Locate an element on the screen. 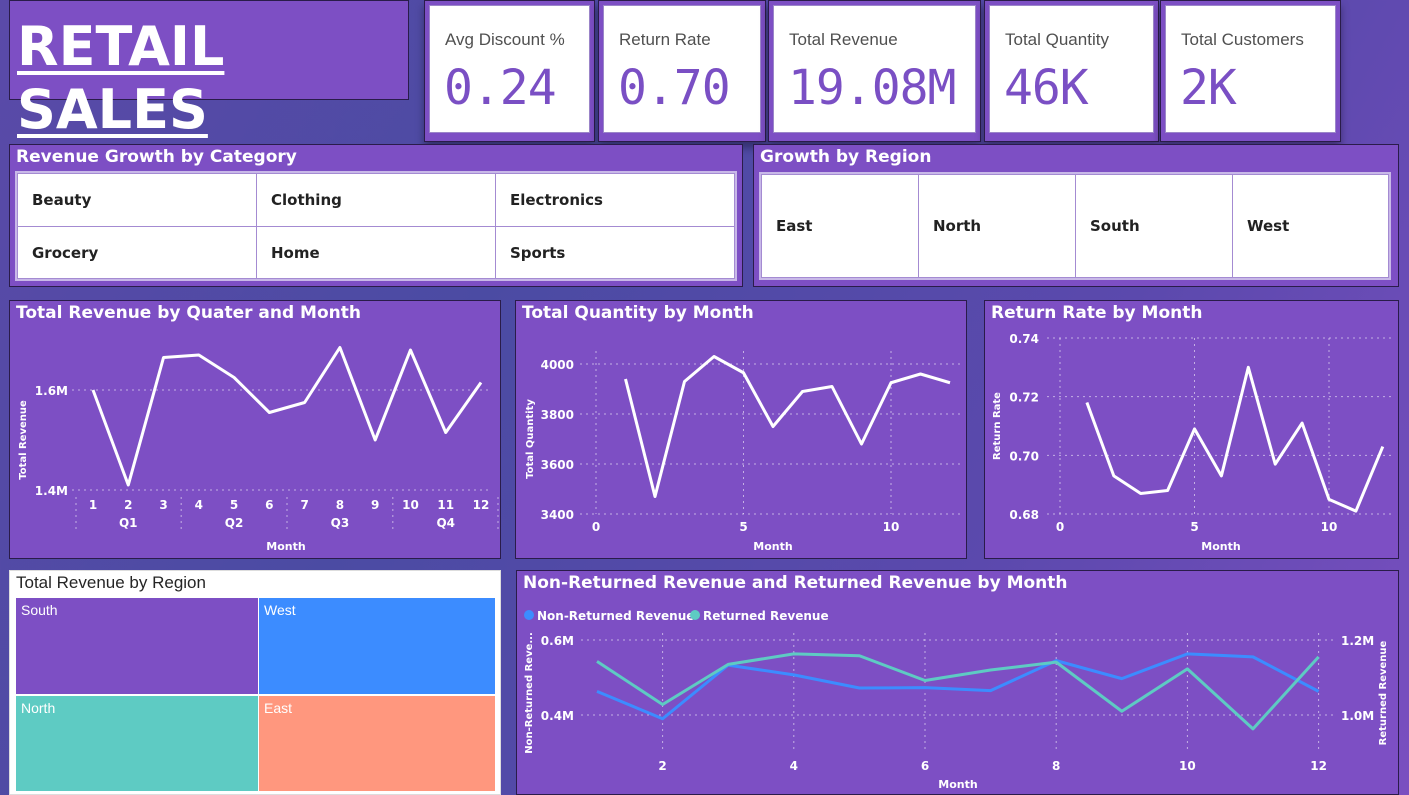  kpi-card-body: Avg Discount % 0.24 is located at coordinates (509, 69).